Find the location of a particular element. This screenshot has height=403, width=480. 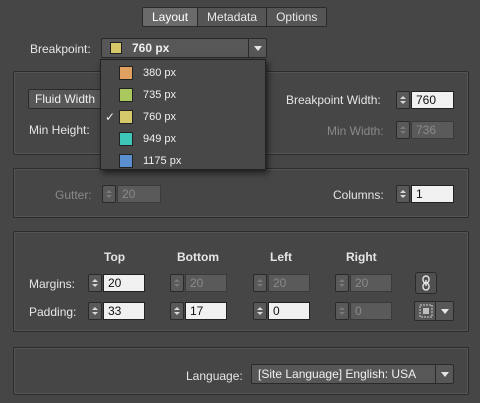

padding-bottom-input: 17 is located at coordinates (206, 311).